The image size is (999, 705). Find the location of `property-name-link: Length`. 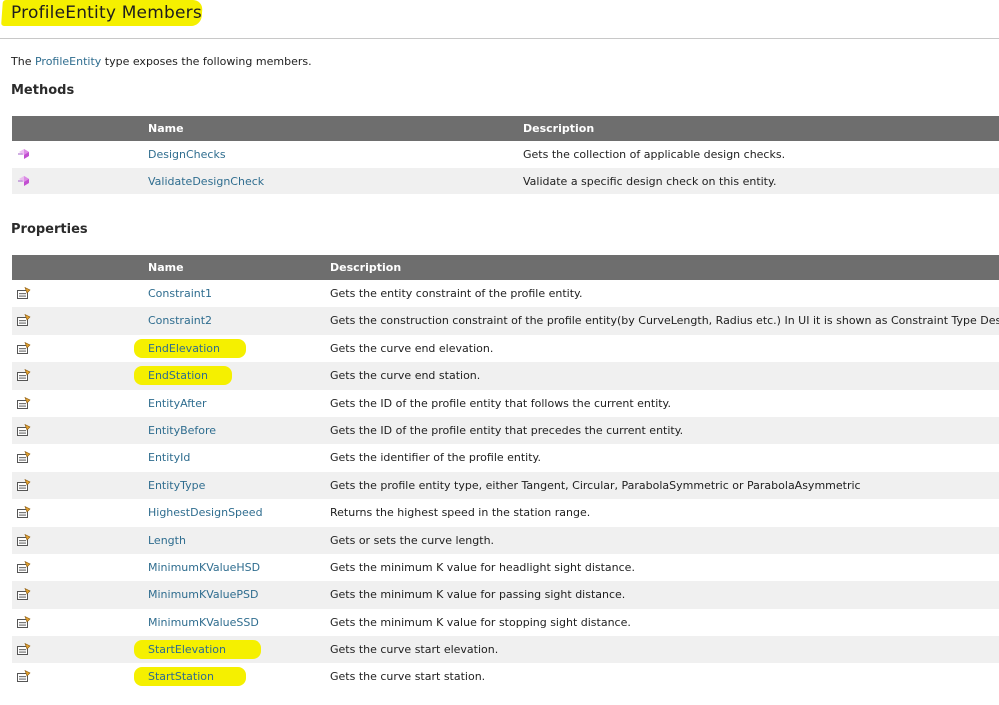

property-name-link: Length is located at coordinates (167, 540).